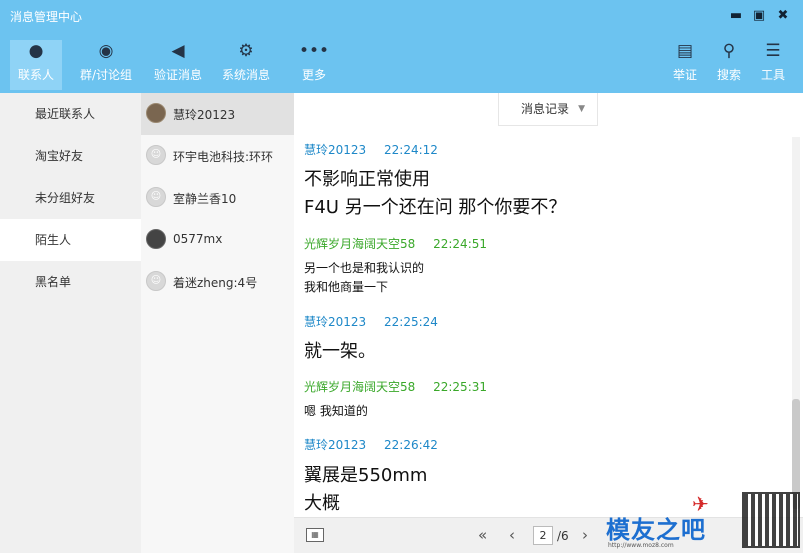  Describe the element at coordinates (36, 51) in the screenshot. I see `person-icon: ●` at that location.